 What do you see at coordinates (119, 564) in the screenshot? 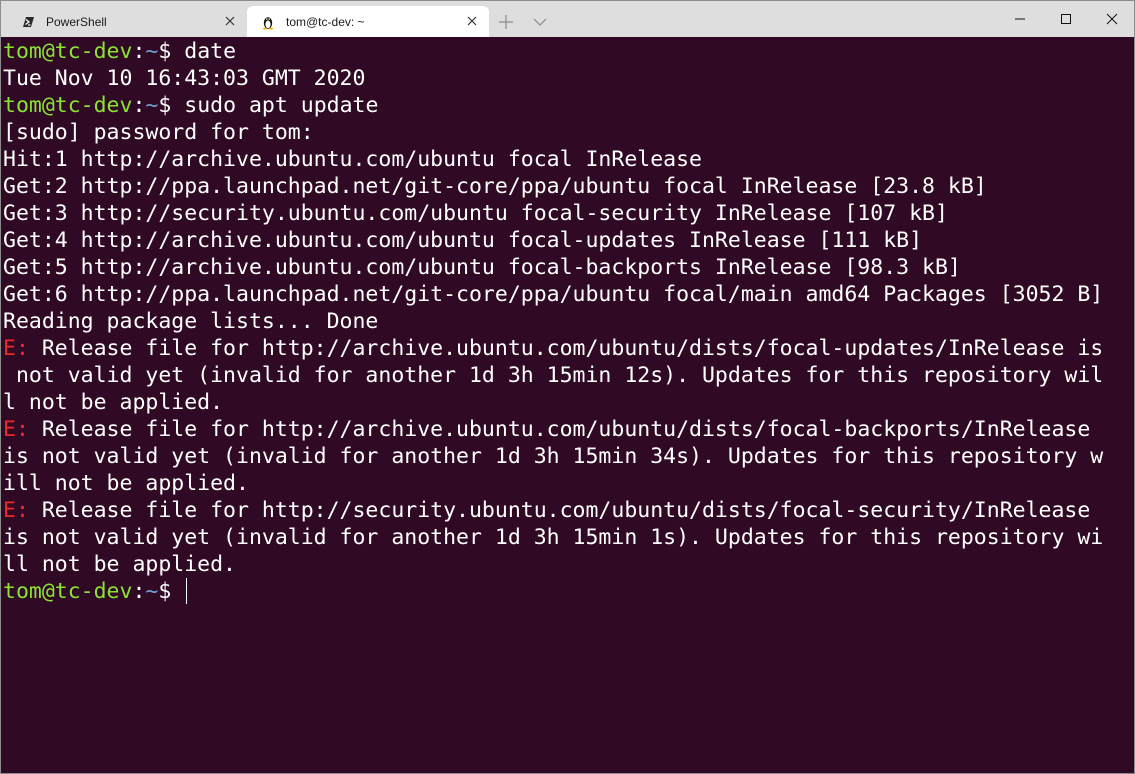
I see `output-line: ll not be applied.` at bounding box center [119, 564].